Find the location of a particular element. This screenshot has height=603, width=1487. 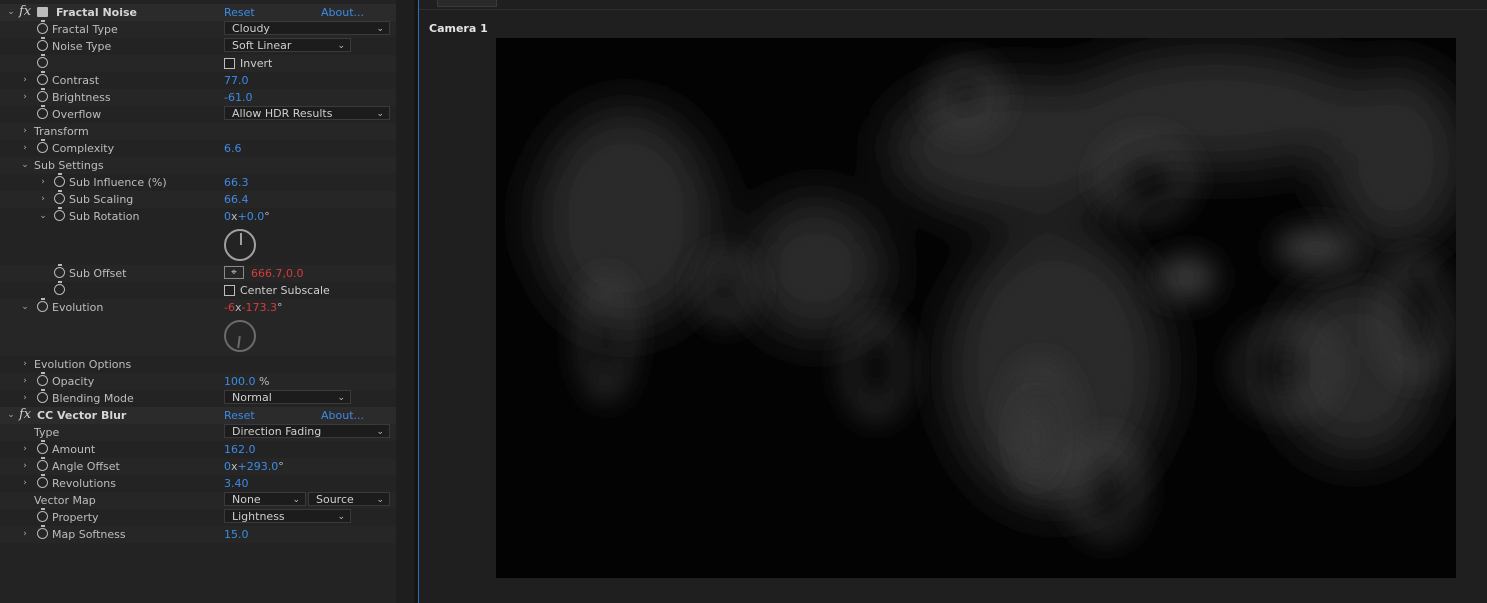

vector-map-layer-dropdown: None ⌄ is located at coordinates (265, 499).